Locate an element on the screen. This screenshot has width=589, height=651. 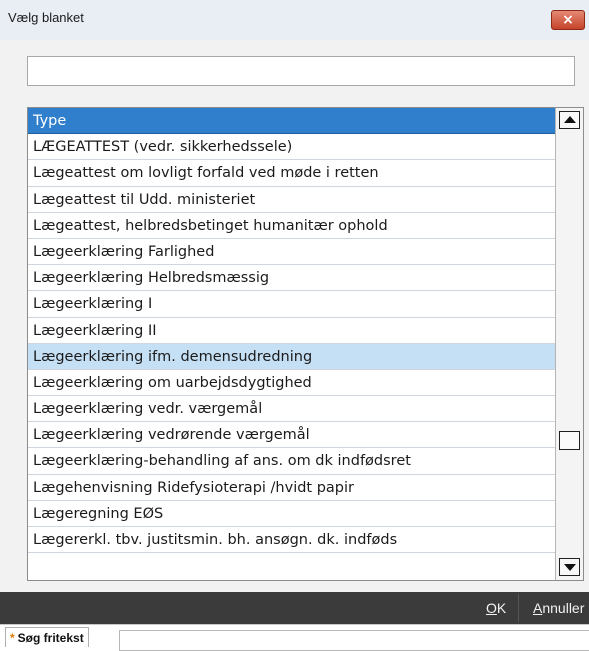
window-title: Vælg blanket is located at coordinates (46, 17).